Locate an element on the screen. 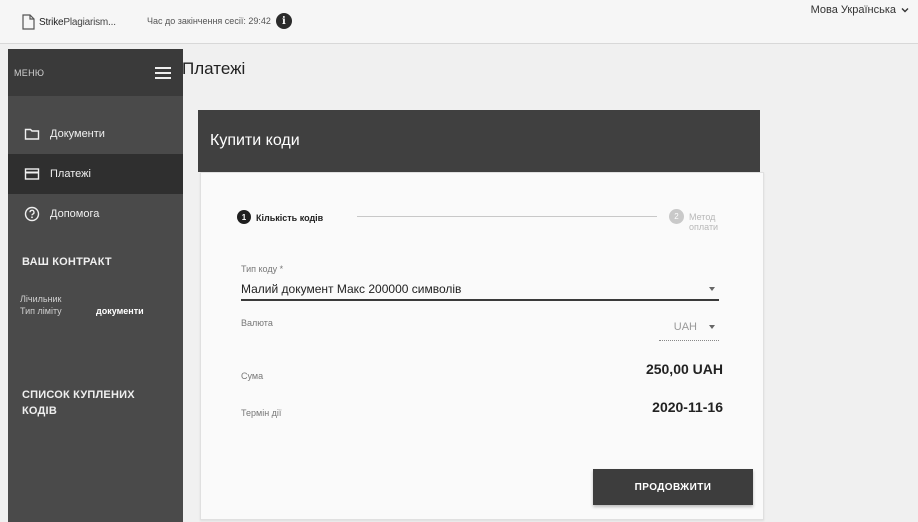  validity-term-label: Термін дії is located at coordinates (261, 413).